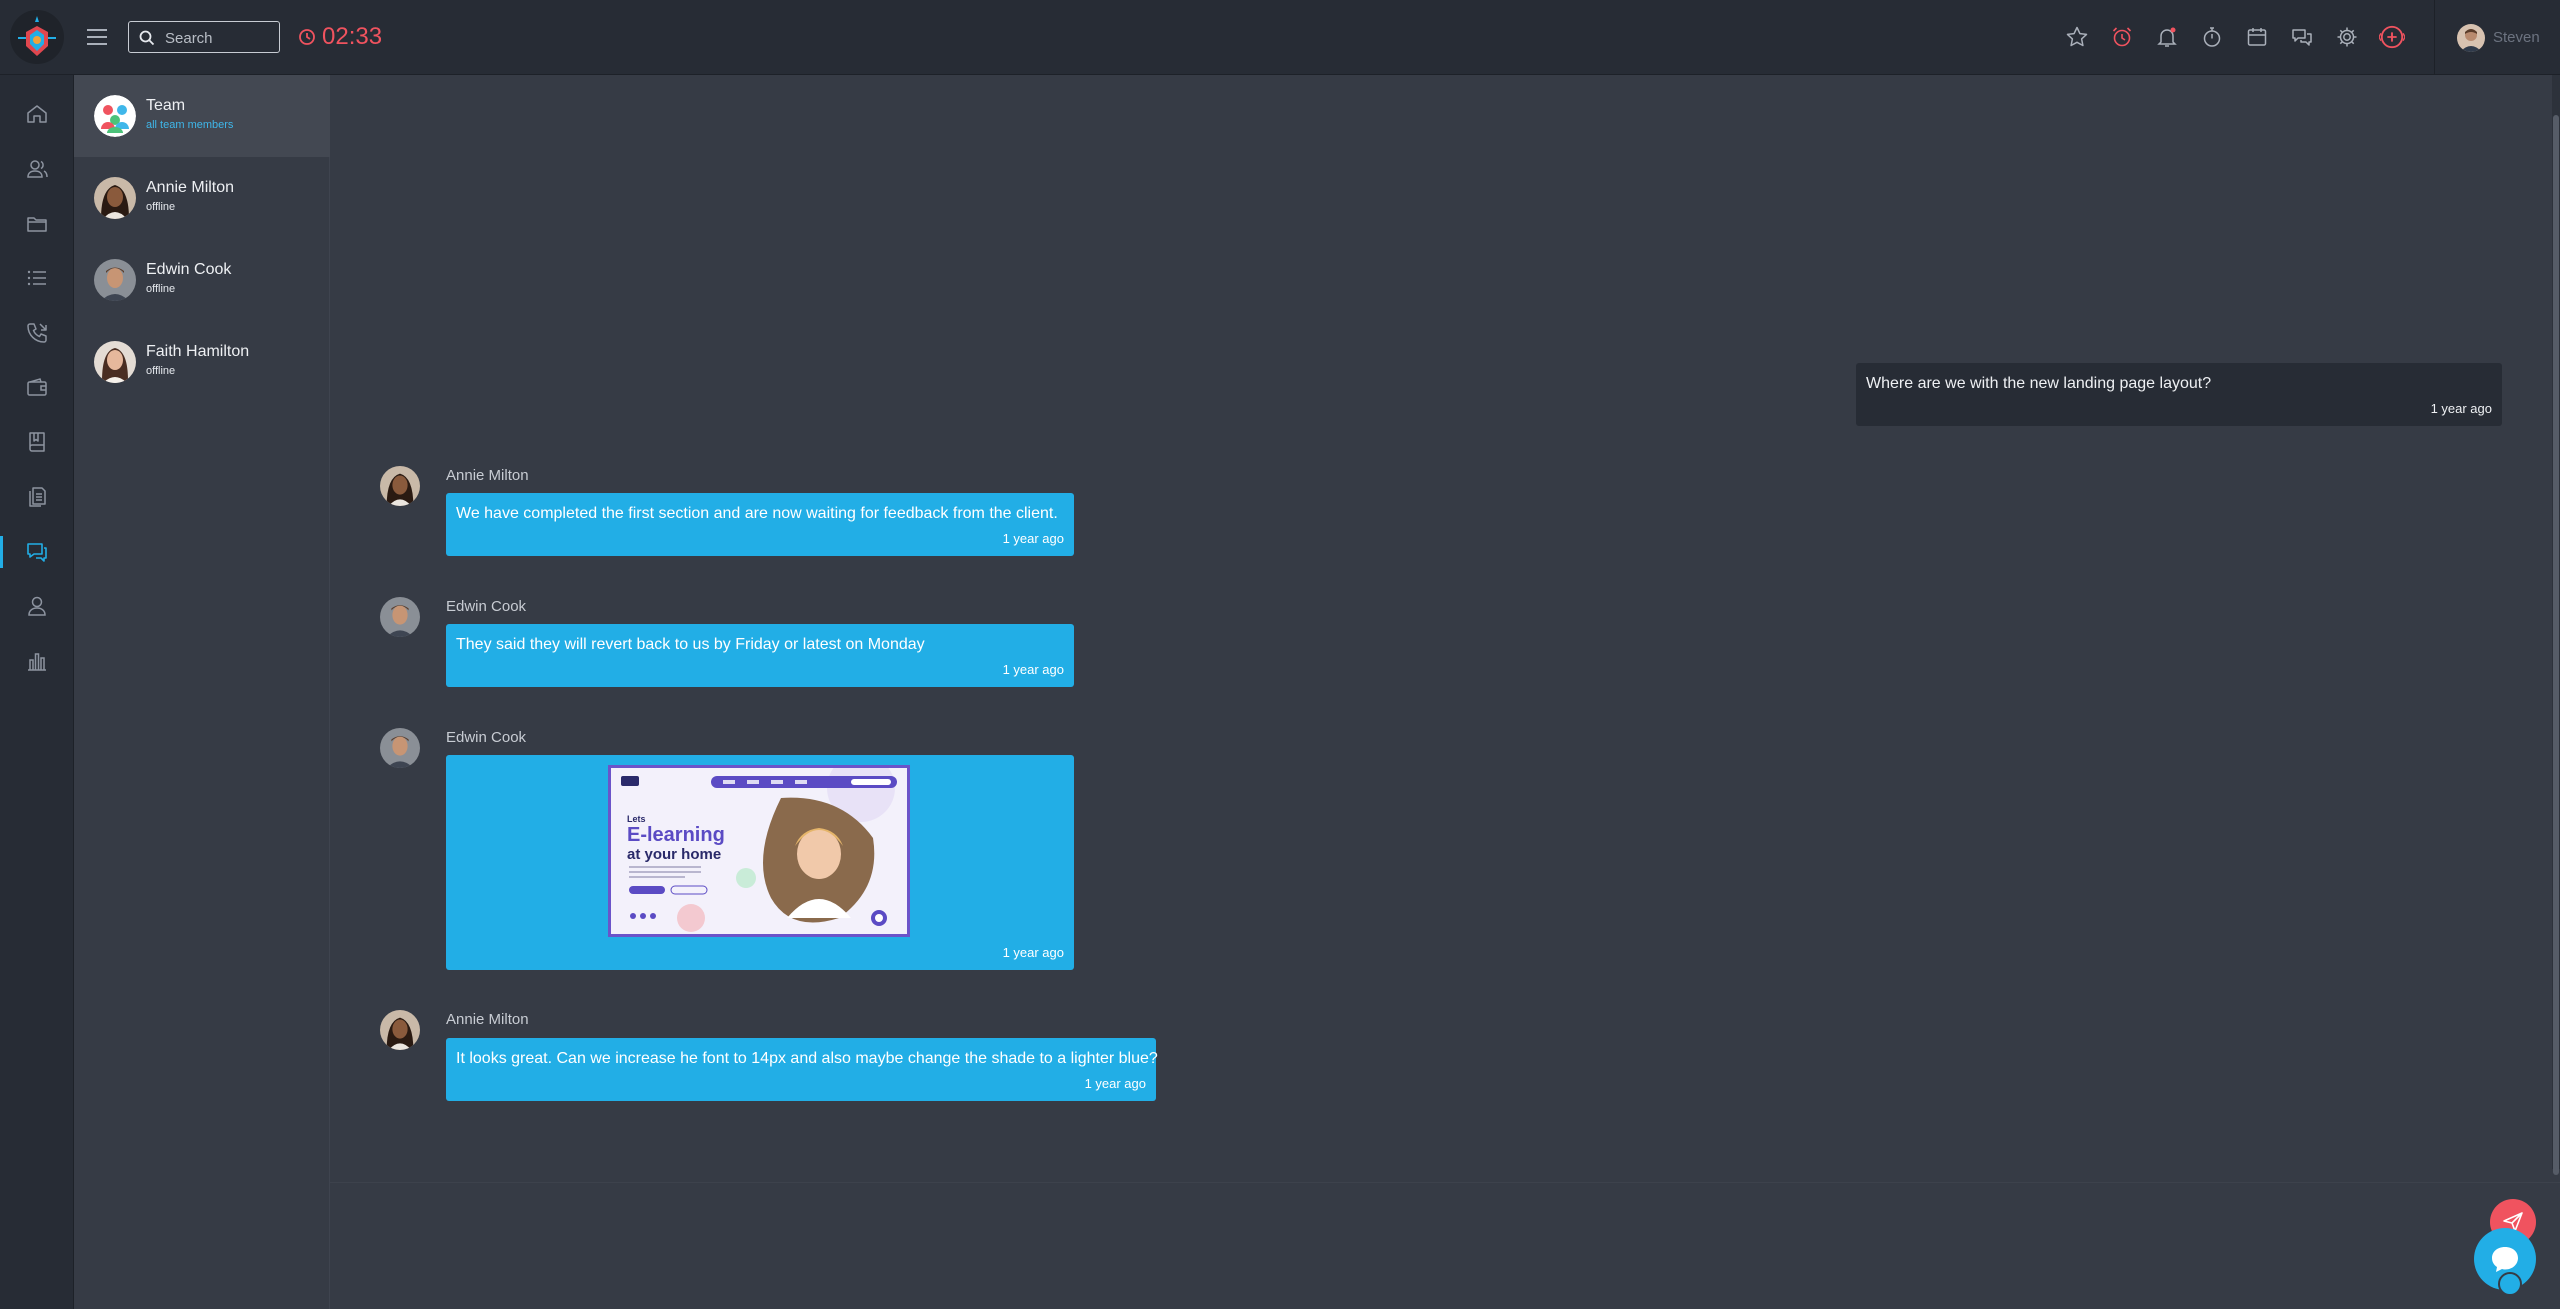 The height and width of the screenshot is (1309, 2560). What do you see at coordinates (2167, 37) in the screenshot?
I see `bell-icon` at bounding box center [2167, 37].